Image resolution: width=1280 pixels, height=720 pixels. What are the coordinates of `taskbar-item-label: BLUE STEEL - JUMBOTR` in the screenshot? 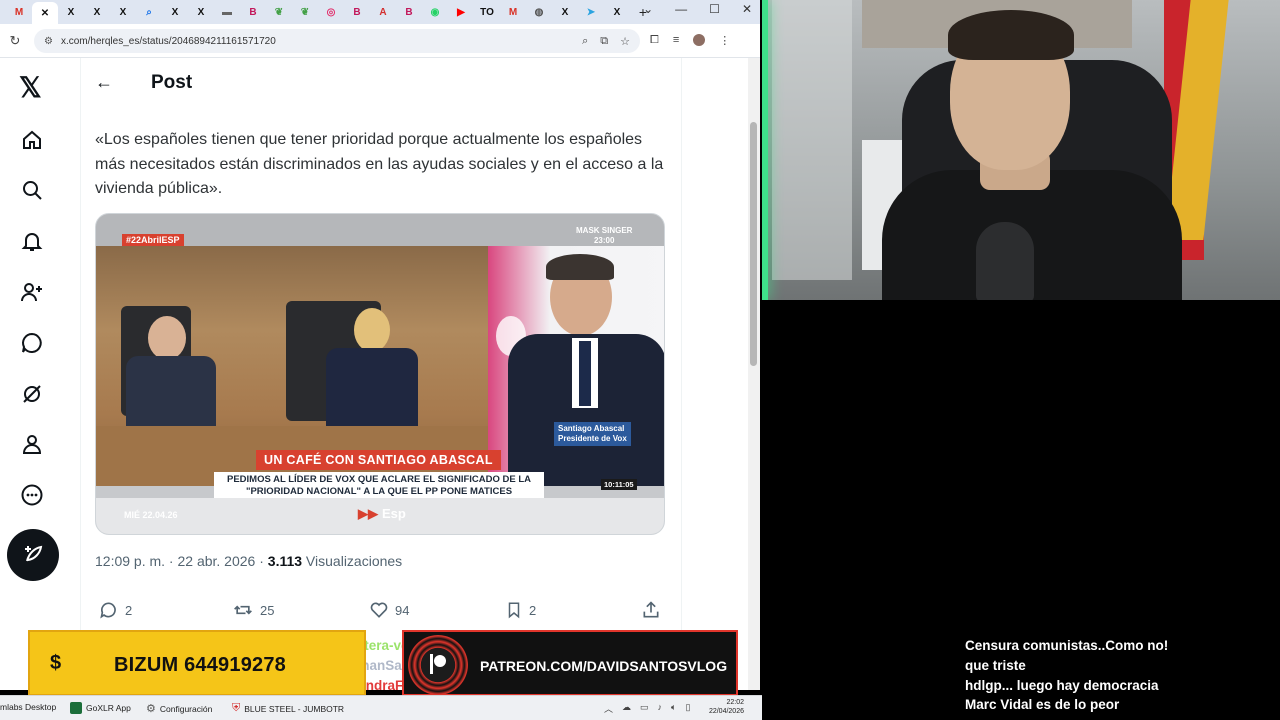 It's located at (294, 708).